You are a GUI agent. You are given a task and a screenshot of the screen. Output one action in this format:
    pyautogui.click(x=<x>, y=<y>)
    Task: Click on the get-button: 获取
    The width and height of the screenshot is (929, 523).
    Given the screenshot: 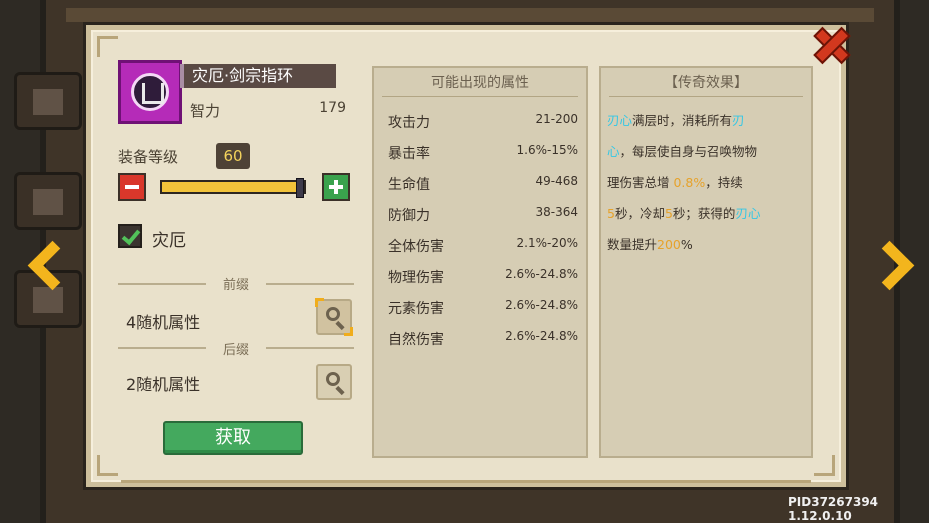 What is the action you would take?
    pyautogui.click(x=233, y=438)
    